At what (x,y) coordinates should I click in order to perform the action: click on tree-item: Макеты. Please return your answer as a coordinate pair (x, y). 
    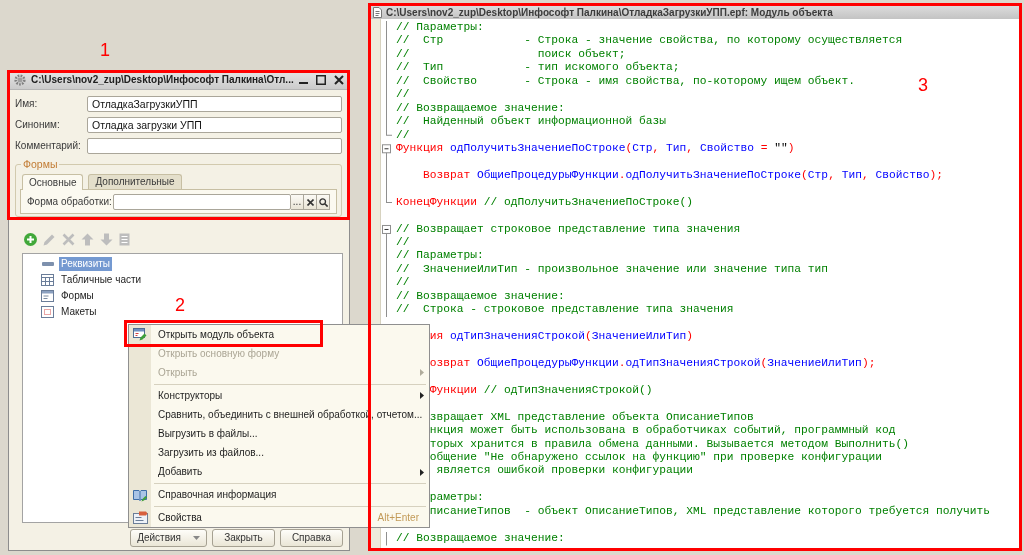
    Looking at the image, I should click on (79, 312).